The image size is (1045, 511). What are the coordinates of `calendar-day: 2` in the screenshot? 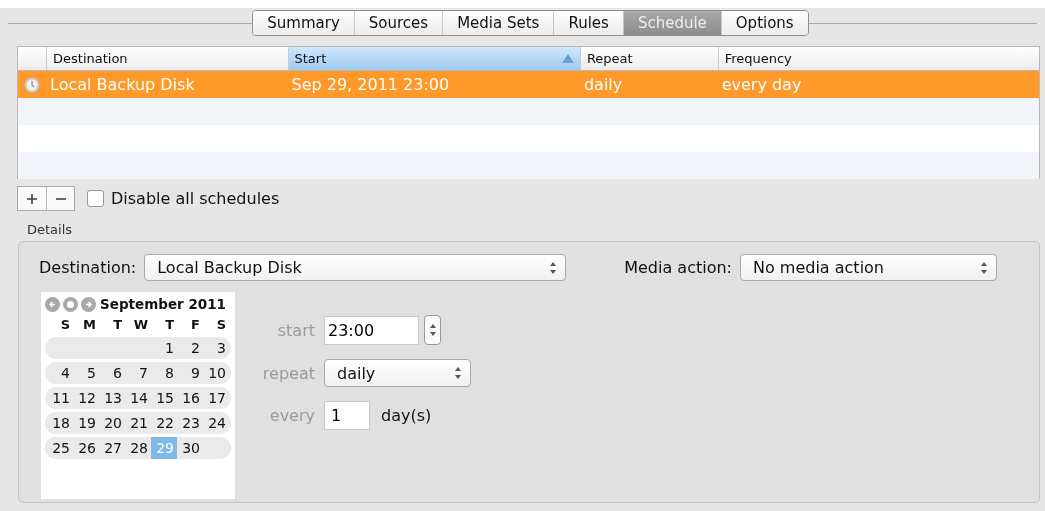 It's located at (190, 348).